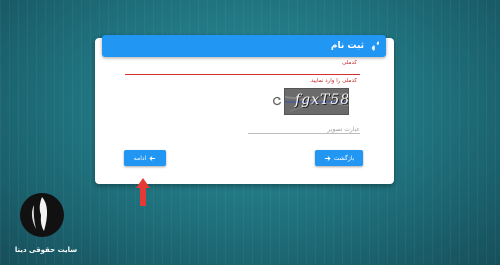 The height and width of the screenshot is (265, 500). What do you see at coordinates (242, 74) in the screenshot?
I see `national-code-input` at bounding box center [242, 74].